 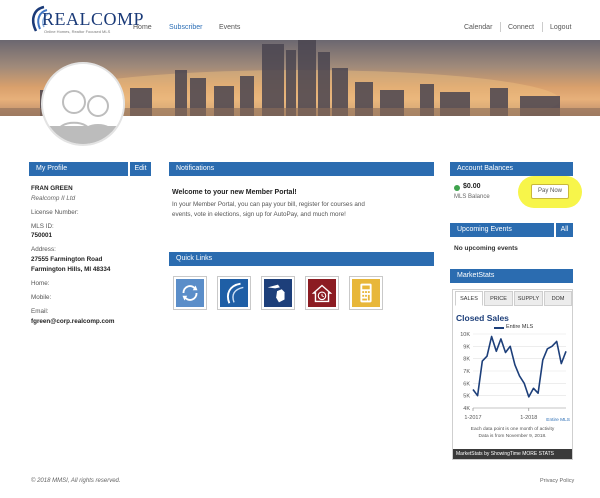 I want to click on people-silhouette-icon, so click(x=83, y=105).